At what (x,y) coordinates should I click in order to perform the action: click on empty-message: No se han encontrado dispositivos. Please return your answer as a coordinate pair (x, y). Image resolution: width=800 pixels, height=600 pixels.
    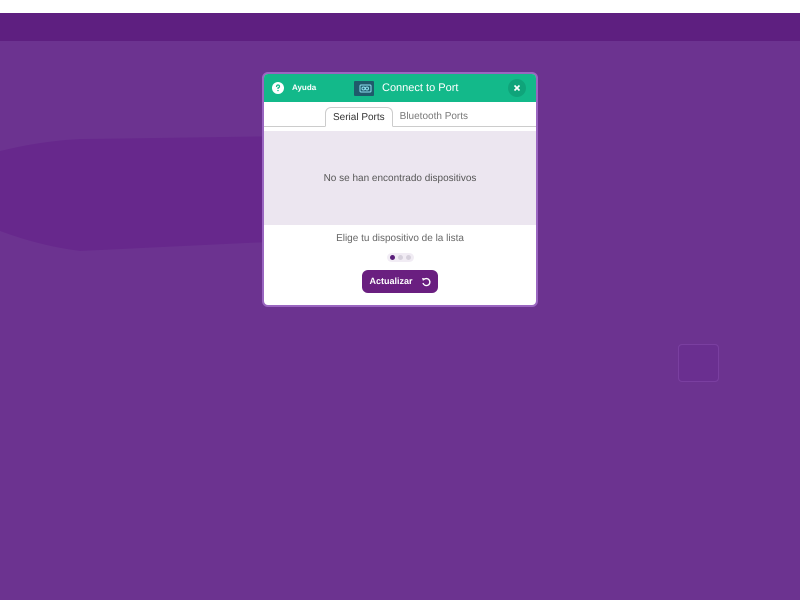
    Looking at the image, I should click on (400, 179).